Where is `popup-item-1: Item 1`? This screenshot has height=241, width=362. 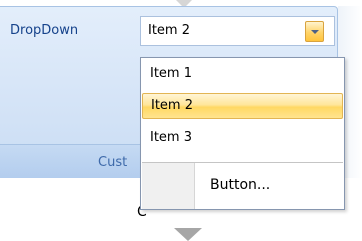 popup-item-1: Item 1 is located at coordinates (242, 75).